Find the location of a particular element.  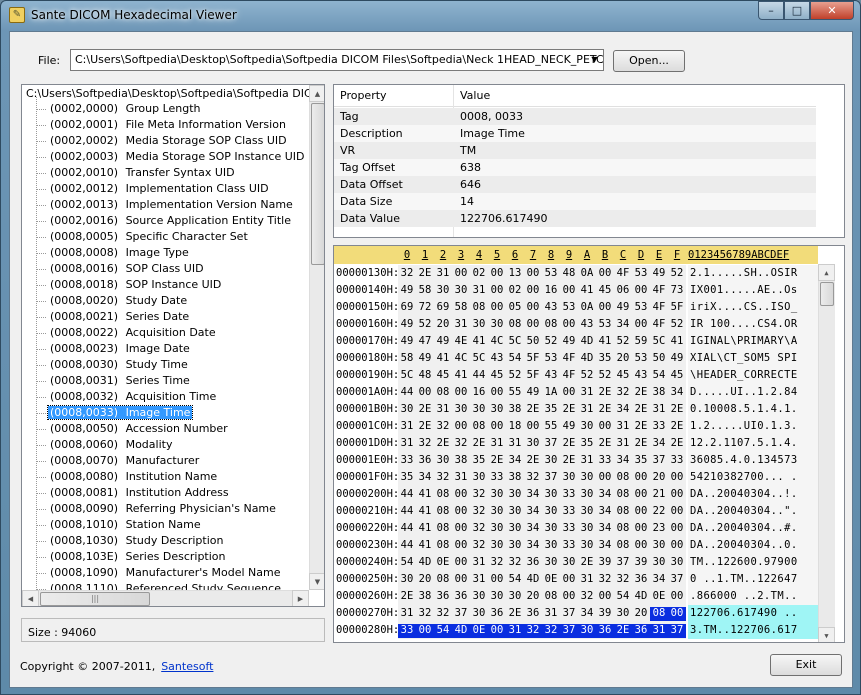

hex-byte: 55 is located at coordinates (515, 393).